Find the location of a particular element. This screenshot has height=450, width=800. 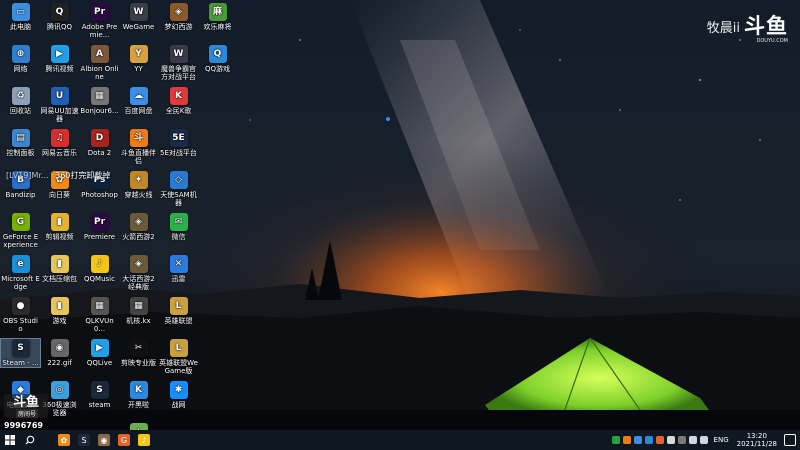

danmaku-text: 360打完卸载掉 is located at coordinates (83, 175).